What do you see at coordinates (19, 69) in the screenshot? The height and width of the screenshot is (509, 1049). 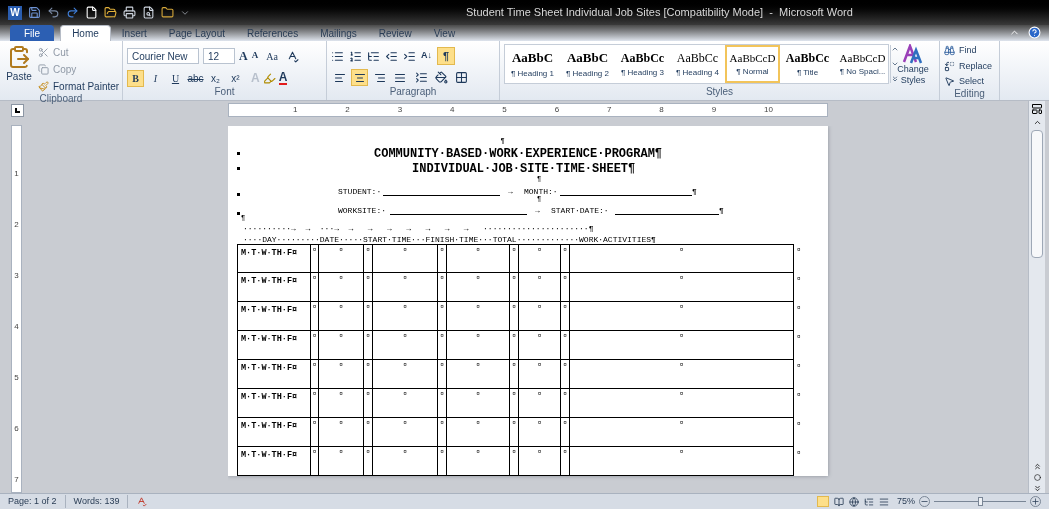 I see `paste-button: Paste` at bounding box center [19, 69].